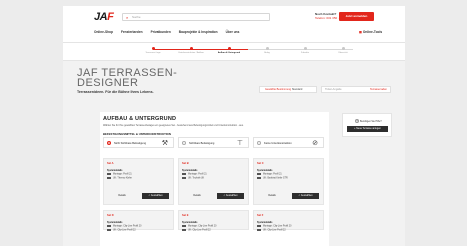  I want to click on load-terrace-link: Terrasse laden, so click(378, 90).